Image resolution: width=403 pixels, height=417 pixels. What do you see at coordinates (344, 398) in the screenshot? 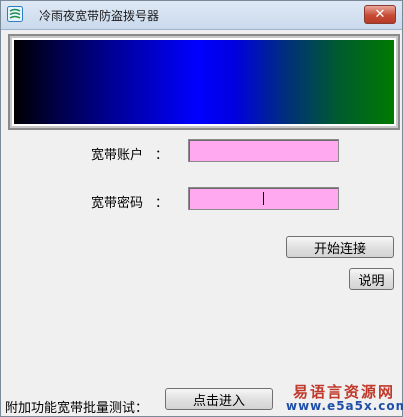
I see `brand-watermark: 易语言资源网 www.e5a5x.com` at bounding box center [344, 398].